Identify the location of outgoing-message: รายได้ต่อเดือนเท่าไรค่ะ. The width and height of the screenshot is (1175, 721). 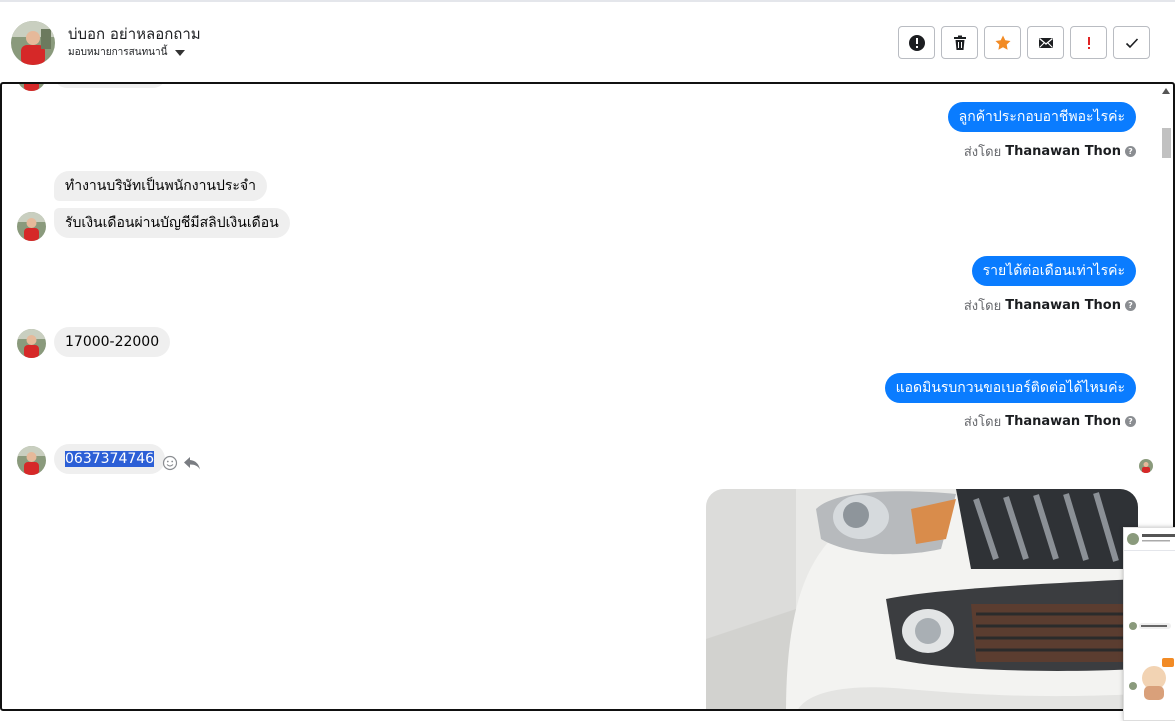
(1053, 271).